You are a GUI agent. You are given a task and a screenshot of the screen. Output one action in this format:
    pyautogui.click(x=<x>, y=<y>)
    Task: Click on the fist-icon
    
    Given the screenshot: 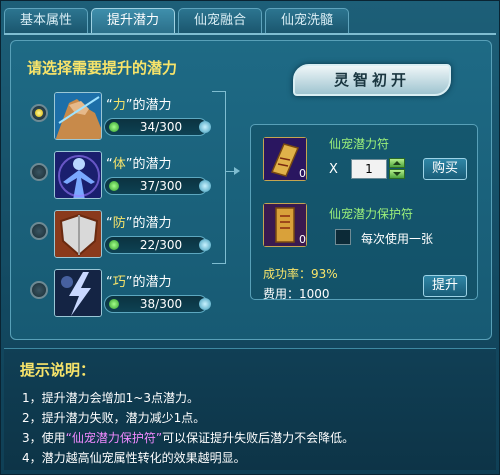 What is the action you would take?
    pyautogui.click(x=78, y=116)
    